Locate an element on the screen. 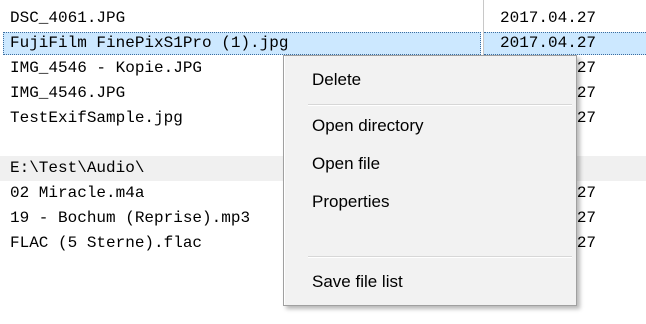 The width and height of the screenshot is (646, 324). menu-item-open-file: Open file is located at coordinates (430, 164).